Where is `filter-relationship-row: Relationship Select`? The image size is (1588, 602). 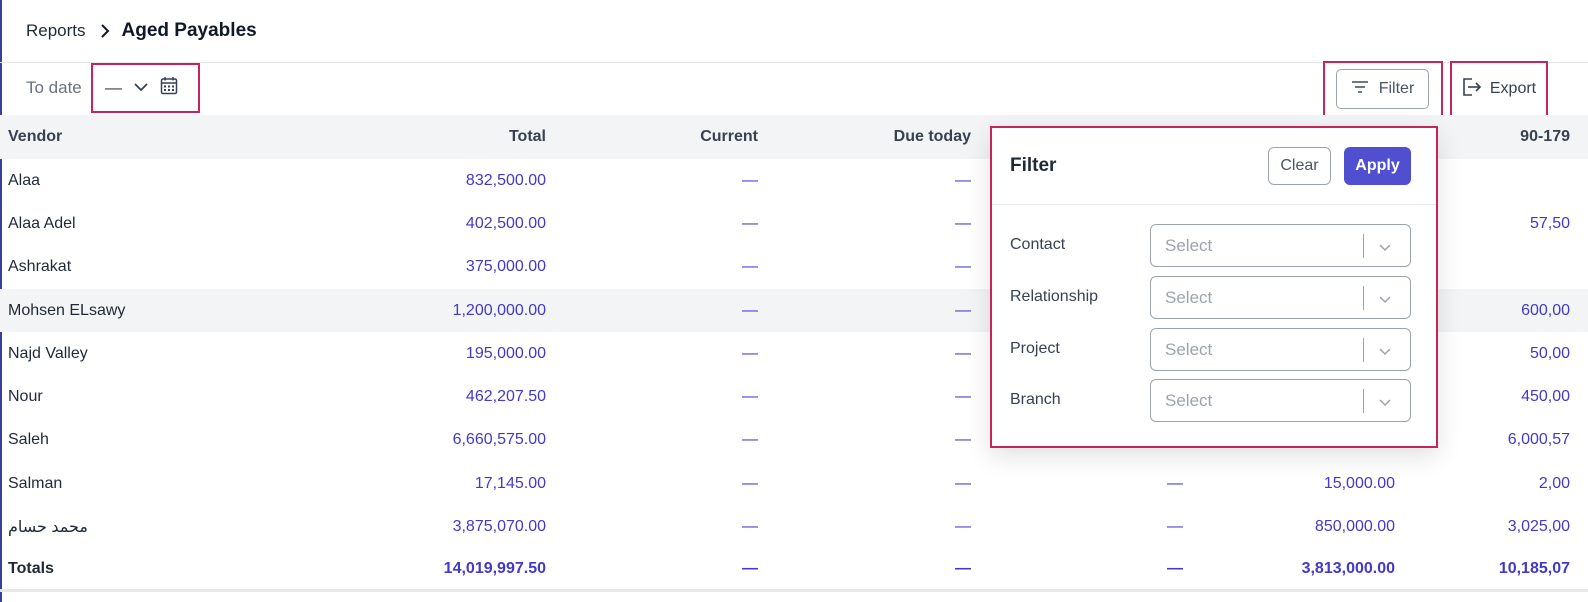 filter-relationship-row: Relationship Select is located at coordinates (1214, 298).